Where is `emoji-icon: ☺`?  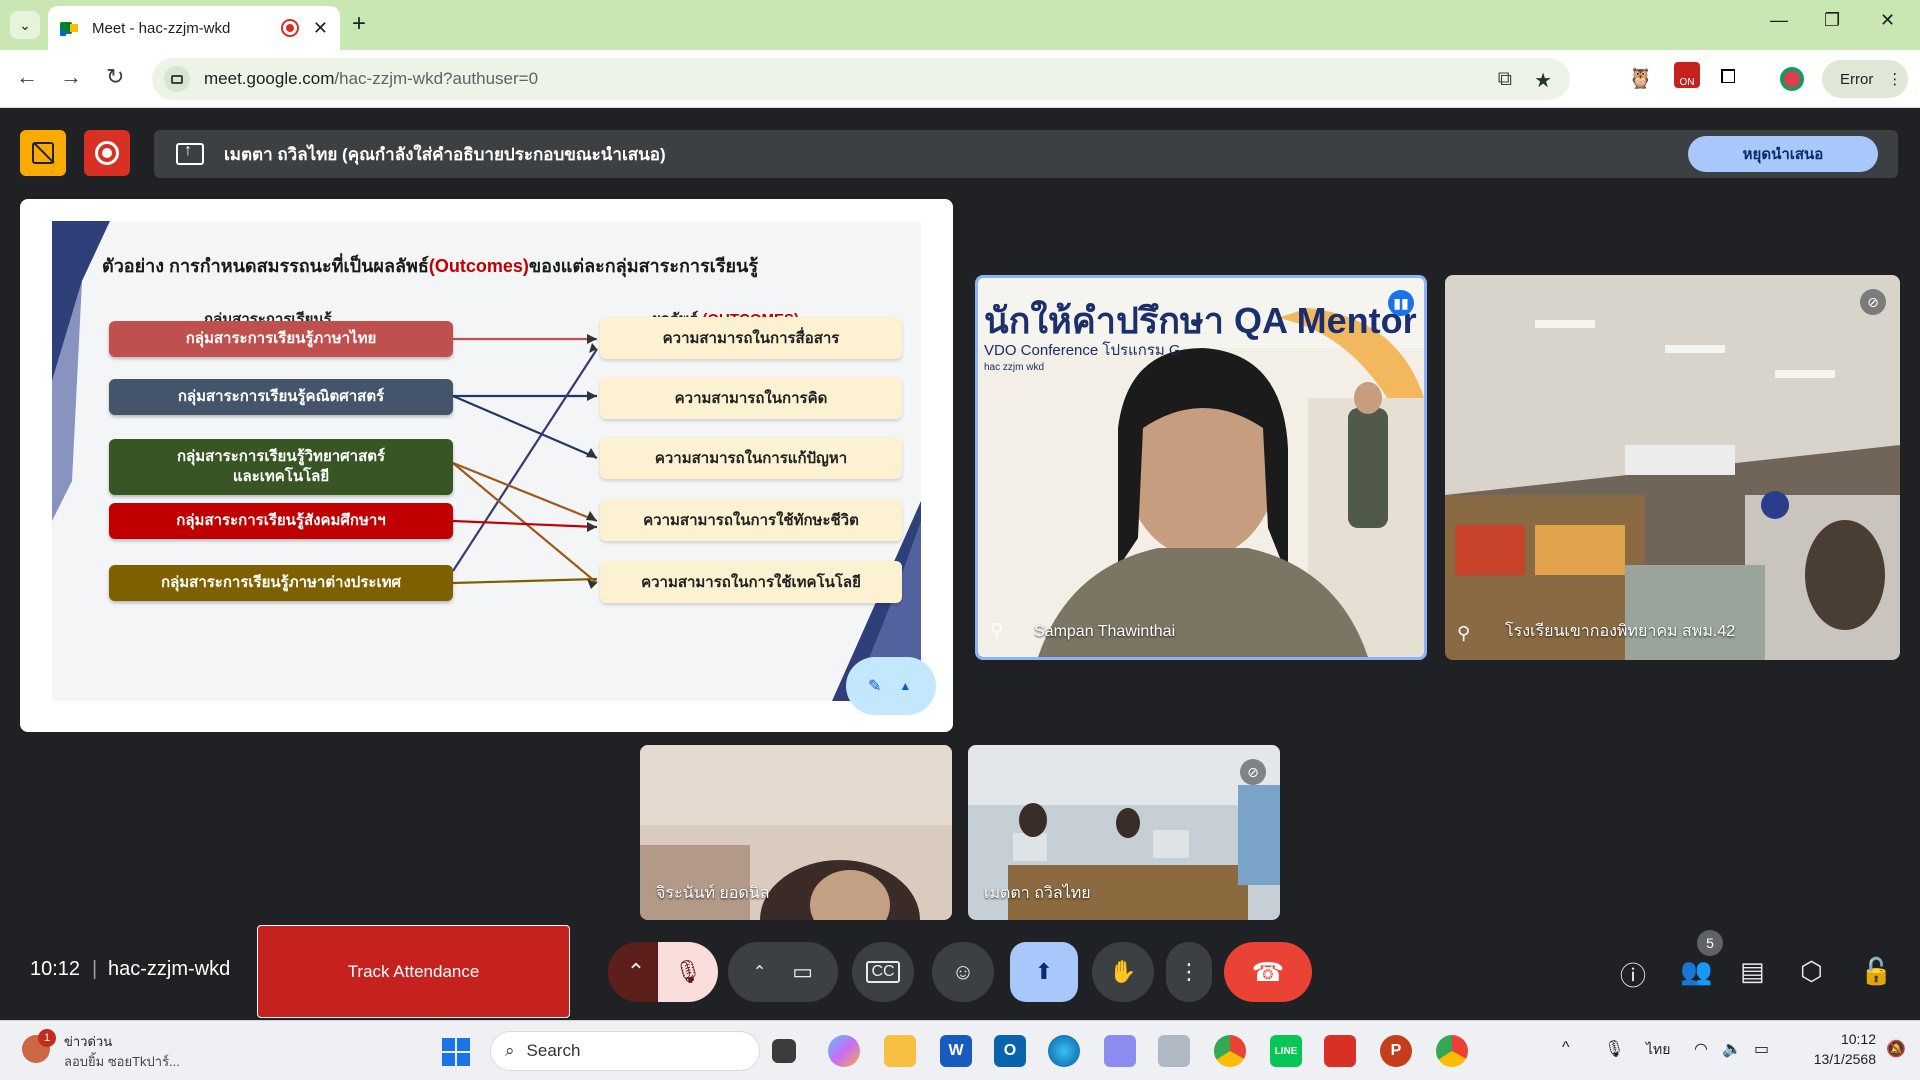
emoji-icon: ☺ is located at coordinates (963, 971).